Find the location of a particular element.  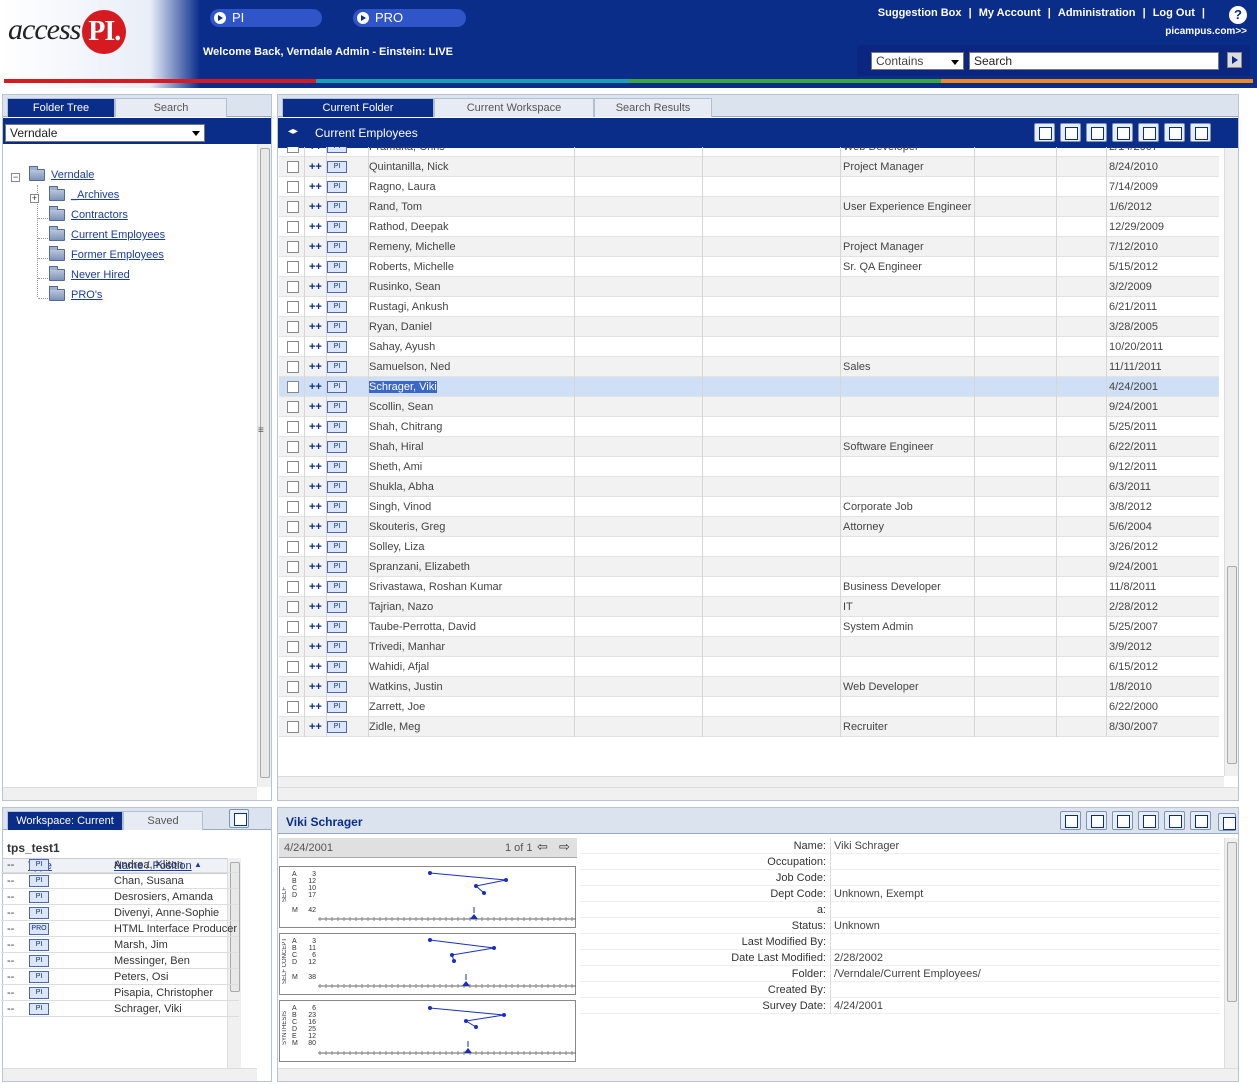

document-icon is located at coordinates (1122, 132).